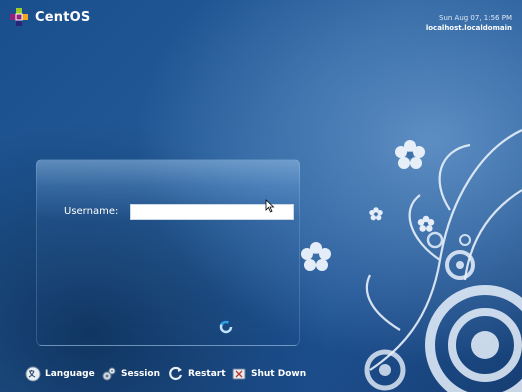 The width and height of the screenshot is (522, 392). Describe the element at coordinates (109, 374) in the screenshot. I see `session-icon` at that location.